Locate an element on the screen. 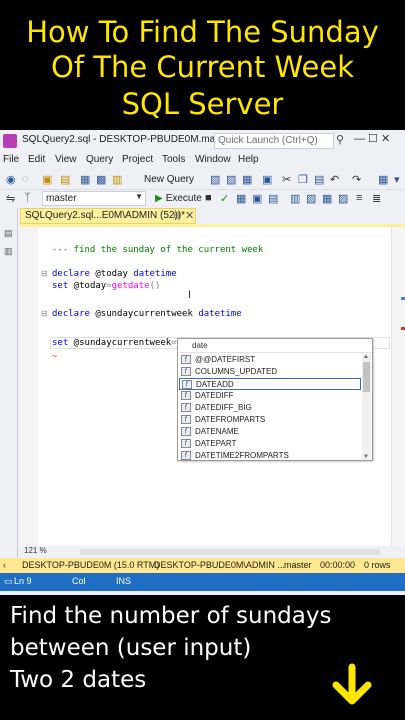 The width and height of the screenshot is (405, 720). editor-margin is located at coordinates (29, 386).